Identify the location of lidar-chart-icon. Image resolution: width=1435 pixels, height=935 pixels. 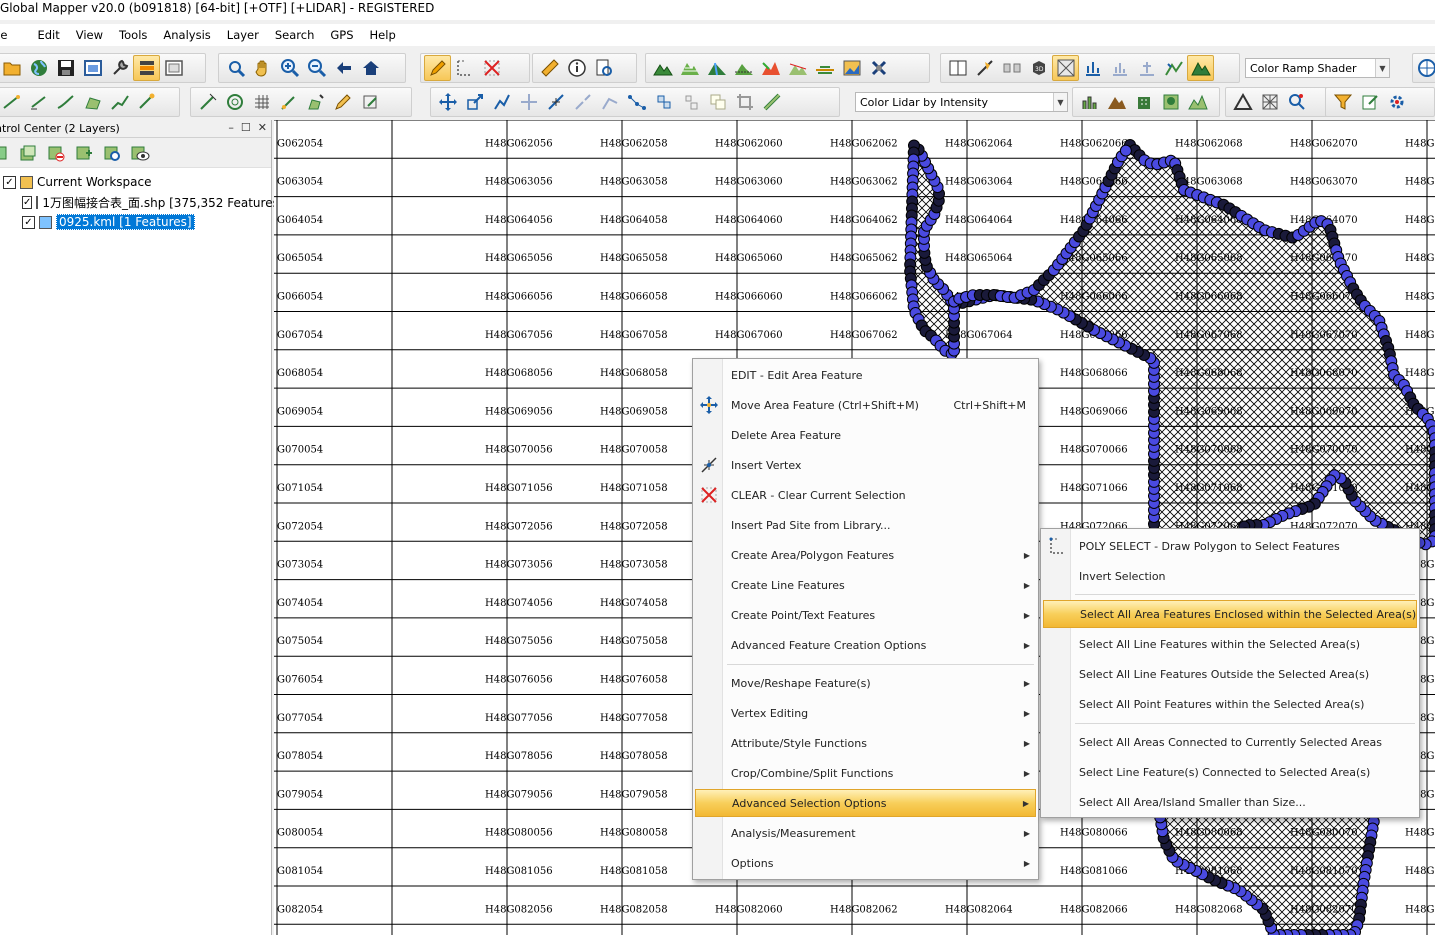
(1089, 102).